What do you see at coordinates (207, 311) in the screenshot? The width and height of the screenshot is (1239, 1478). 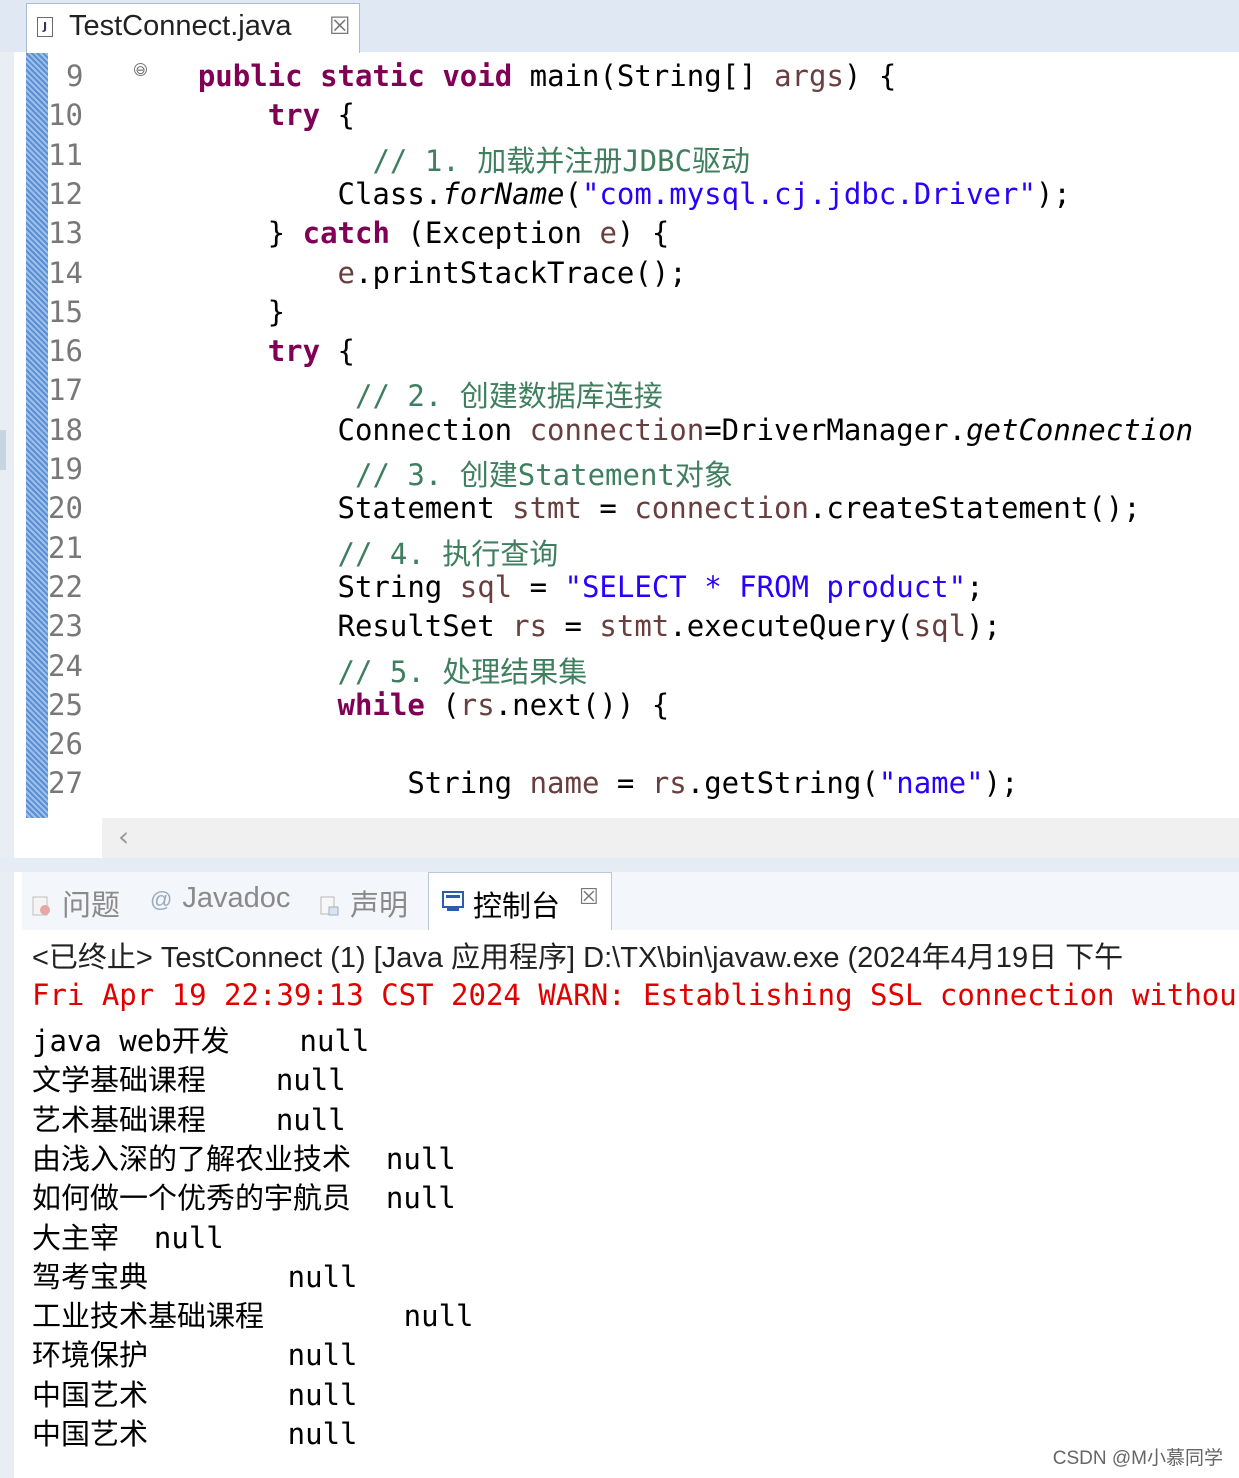 I see `code-token: }` at bounding box center [207, 311].